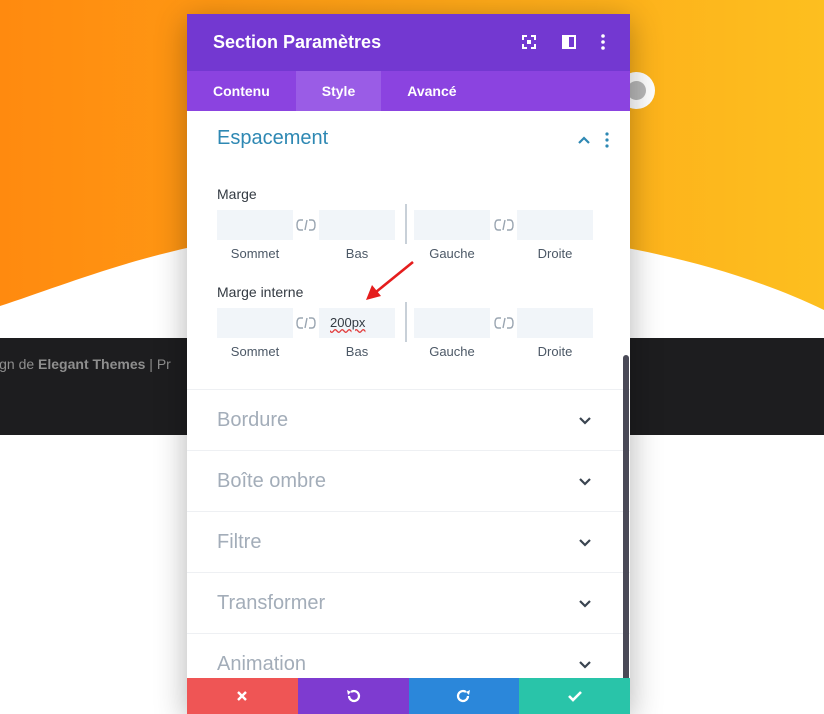  I want to click on padding-top-input, so click(255, 323).